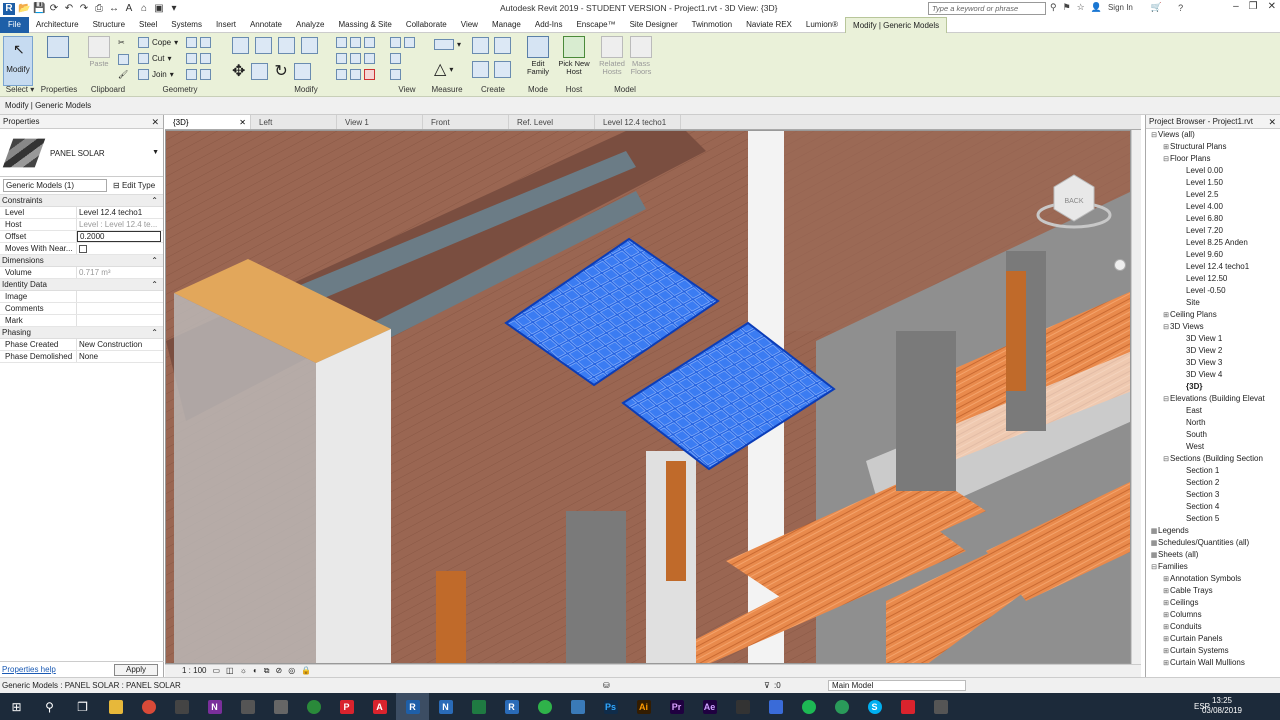 The height and width of the screenshot is (720, 1280). What do you see at coordinates (1213, 507) in the screenshot?
I see `browser-item: Section 4` at bounding box center [1213, 507].